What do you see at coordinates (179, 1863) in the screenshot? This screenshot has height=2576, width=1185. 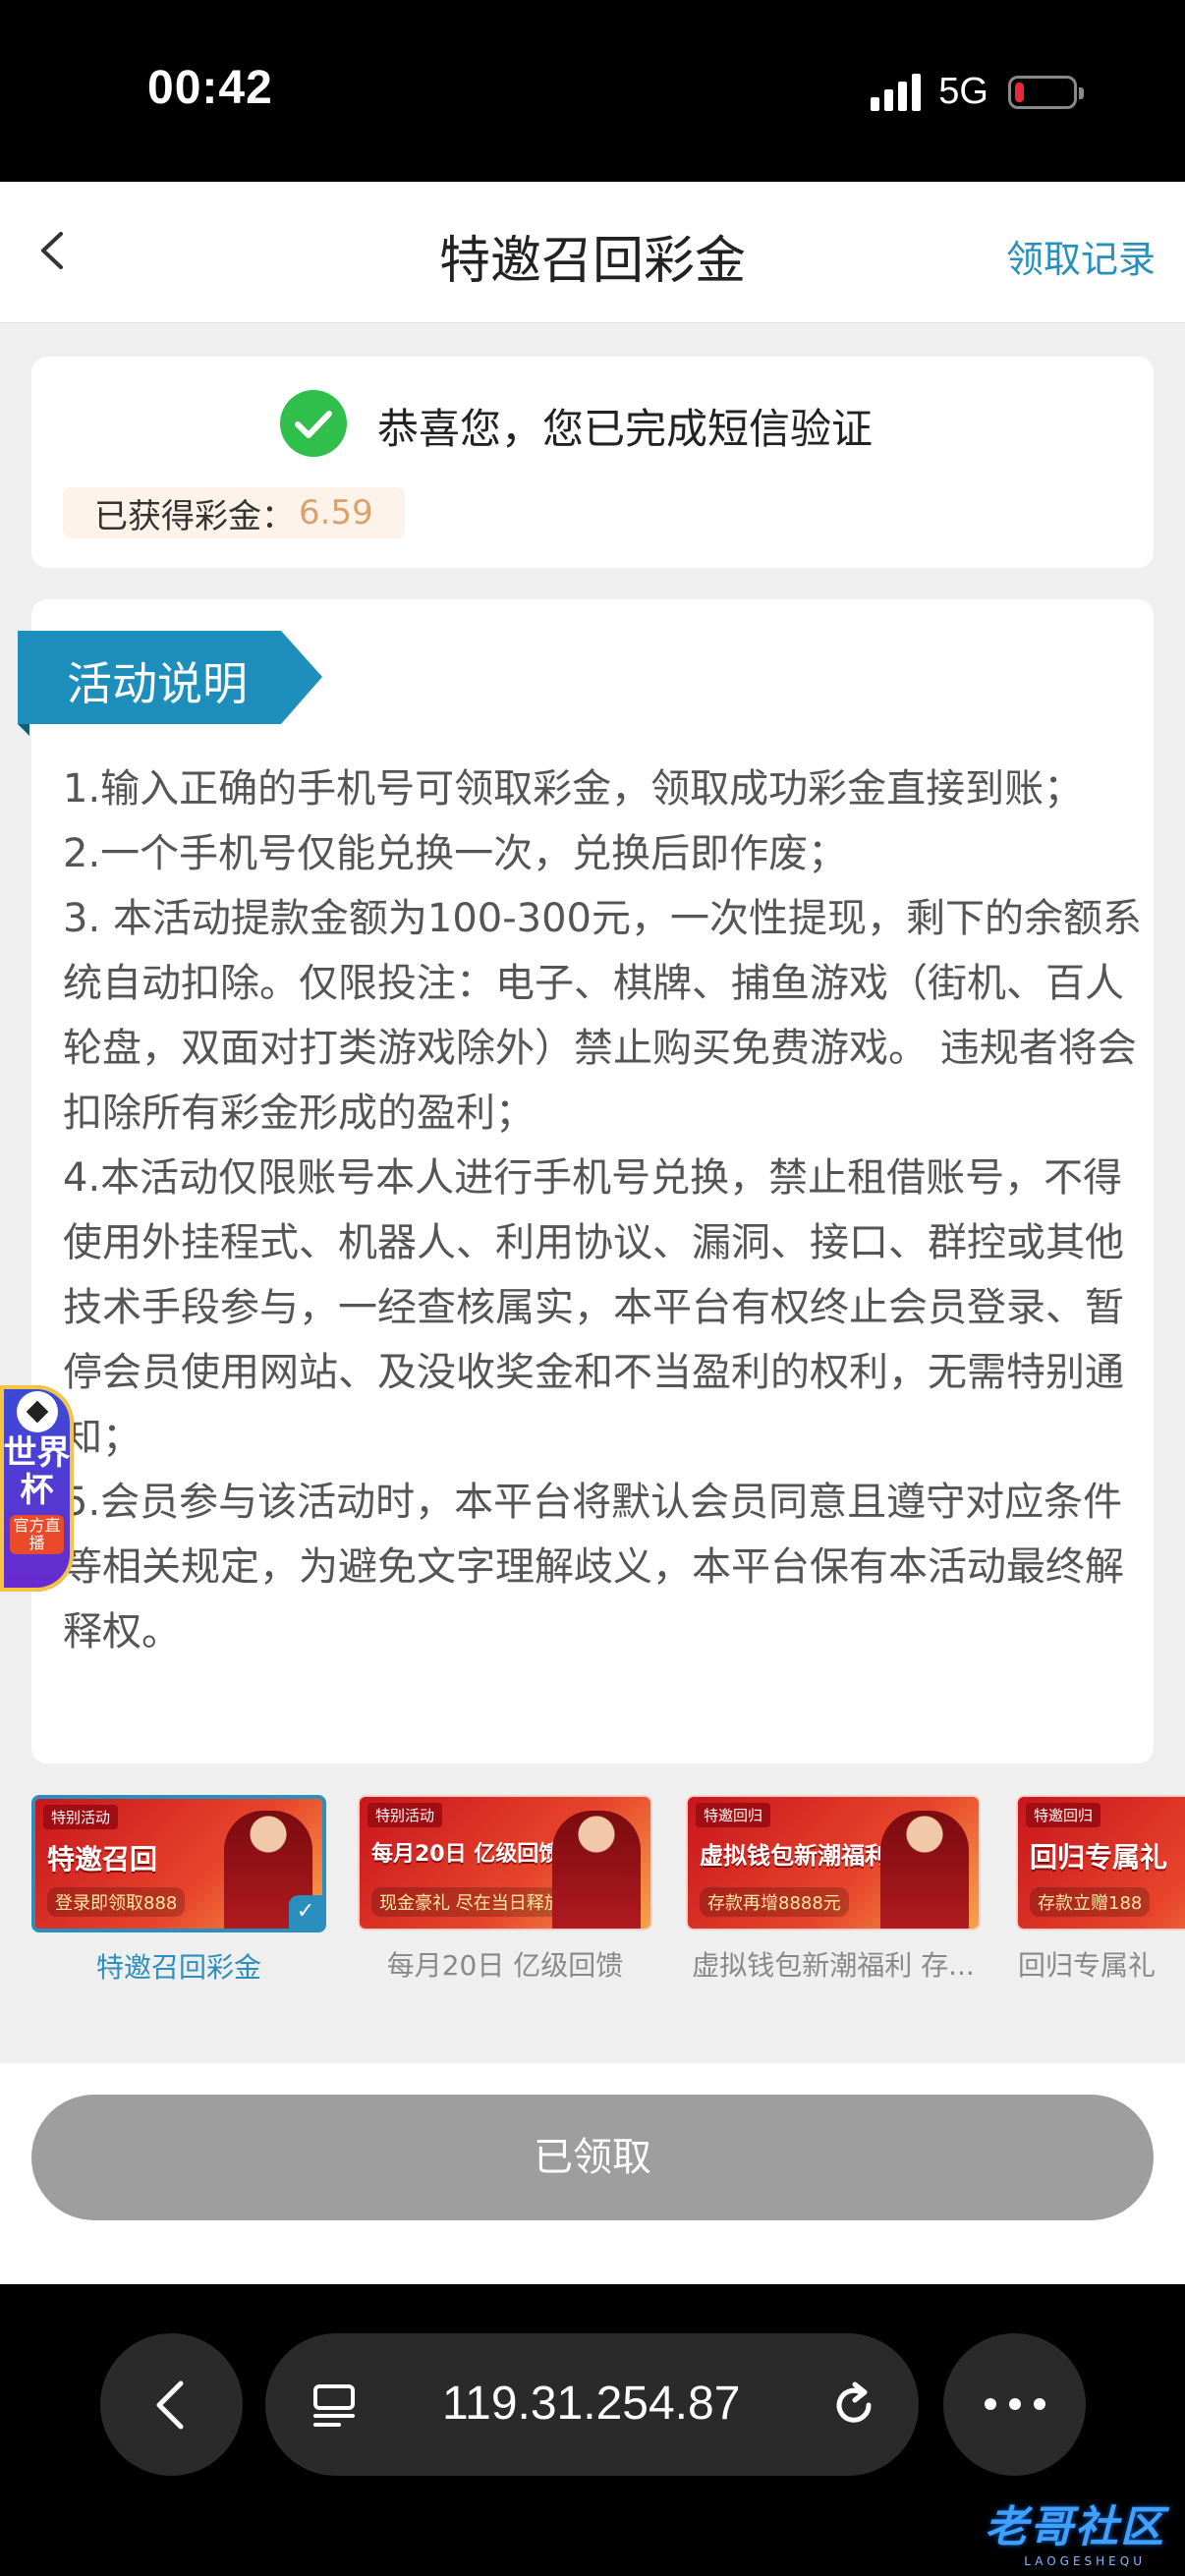 I see `banner-image: 特别活动 特邀召回 登录即领取888 ✓` at bounding box center [179, 1863].